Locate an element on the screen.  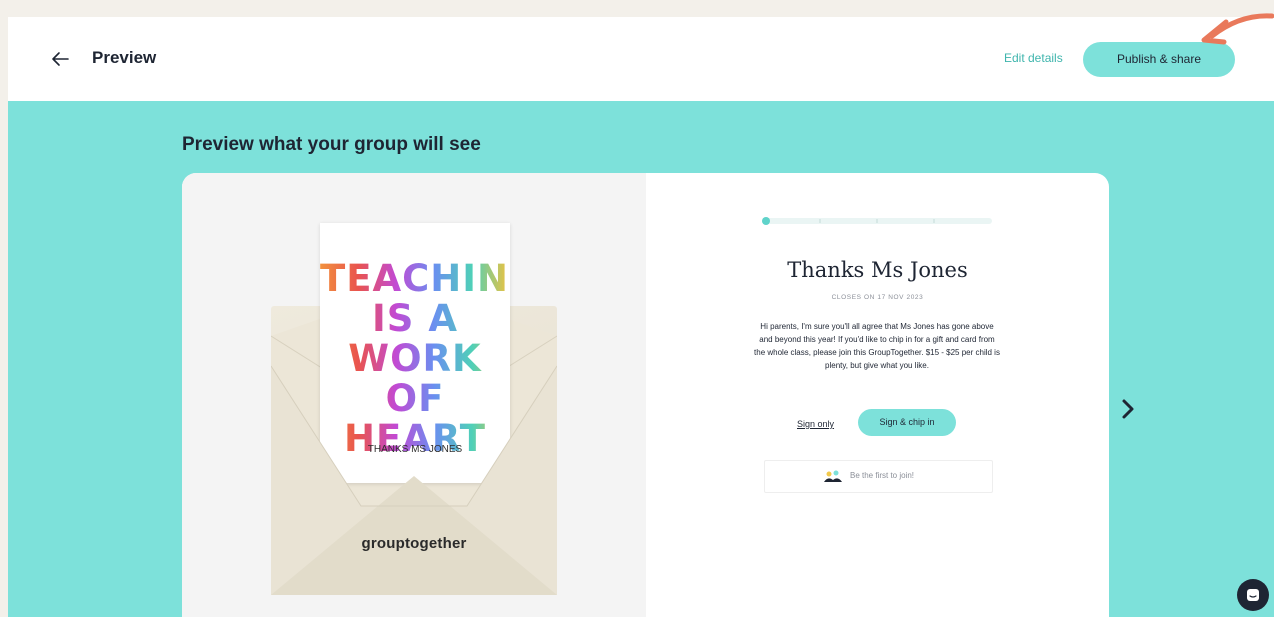
sign-only-link: Sign only is located at coordinates (815, 424).